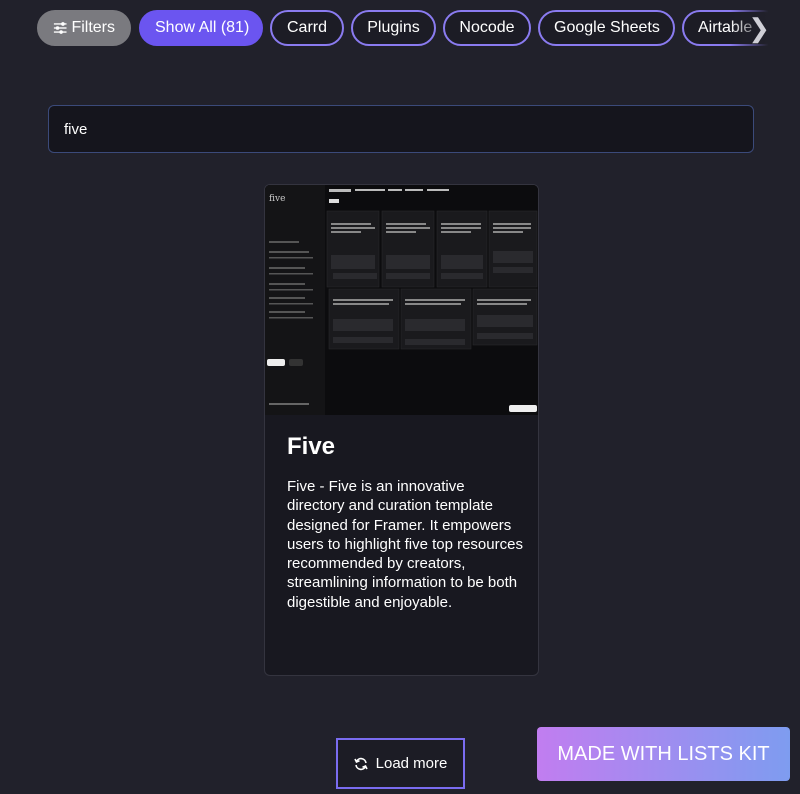  I want to click on made-with-lists-kit-badge: MADE WITH LISTS KIT, so click(663, 754).